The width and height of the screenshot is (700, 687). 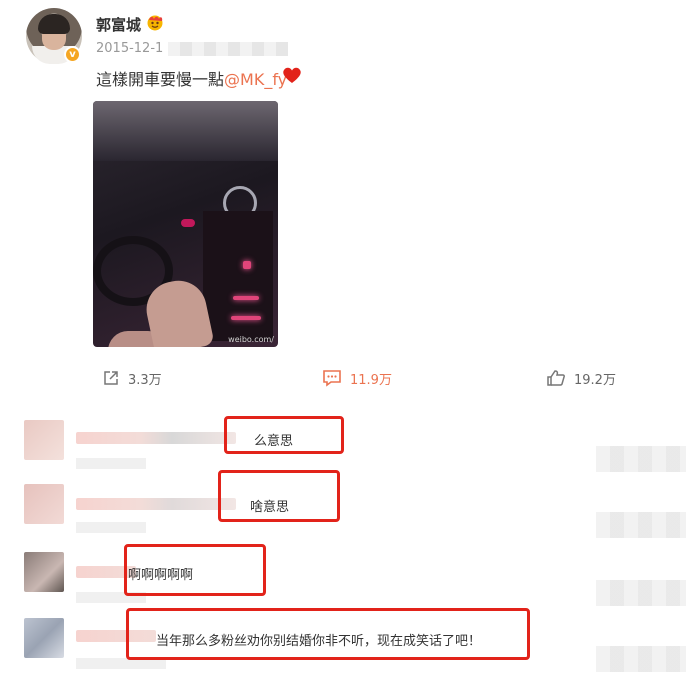 What do you see at coordinates (145, 380) in the screenshot?
I see `share-count: 3.3万` at bounding box center [145, 380].